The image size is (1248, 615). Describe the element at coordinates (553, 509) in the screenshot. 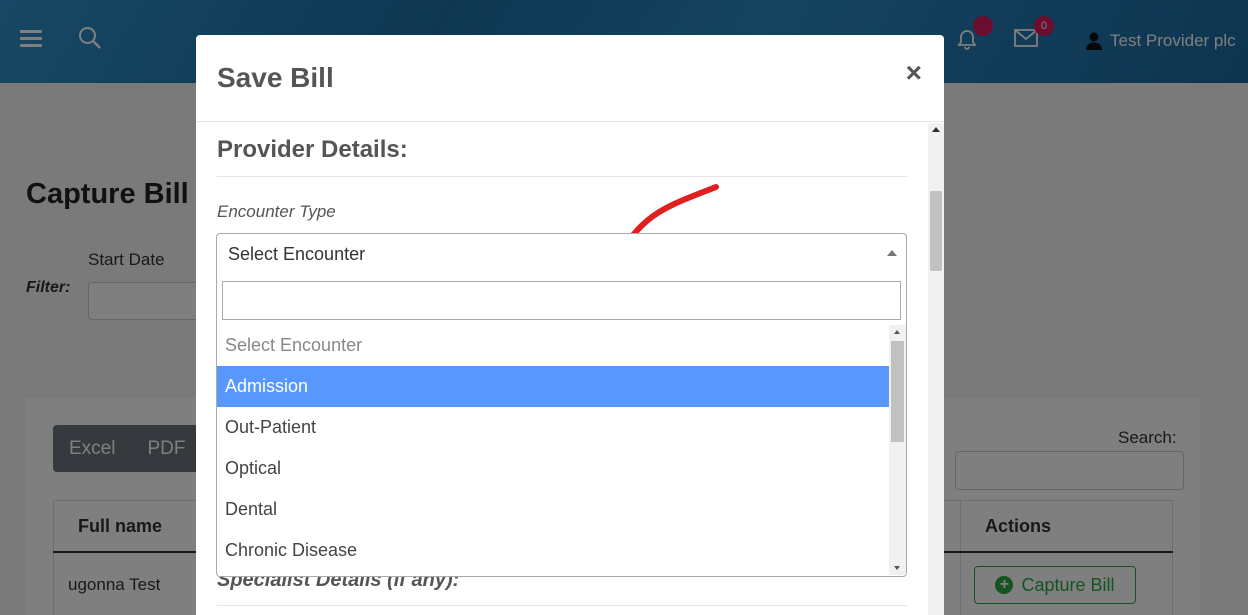

I see `option-dental: Dental` at that location.